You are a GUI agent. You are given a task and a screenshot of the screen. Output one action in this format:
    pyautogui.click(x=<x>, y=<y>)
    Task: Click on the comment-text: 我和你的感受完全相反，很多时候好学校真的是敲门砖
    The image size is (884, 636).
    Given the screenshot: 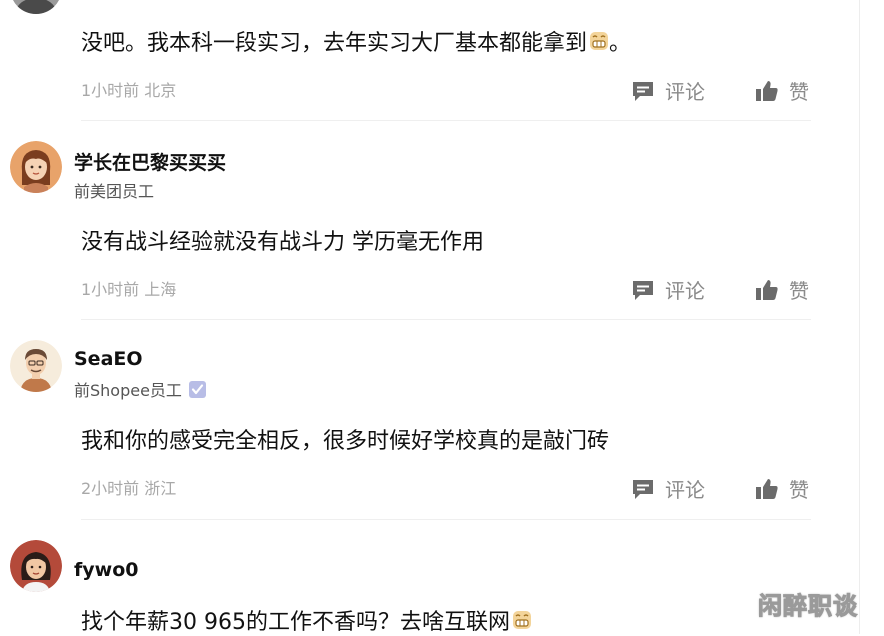 What is the action you would take?
    pyautogui.click(x=345, y=439)
    